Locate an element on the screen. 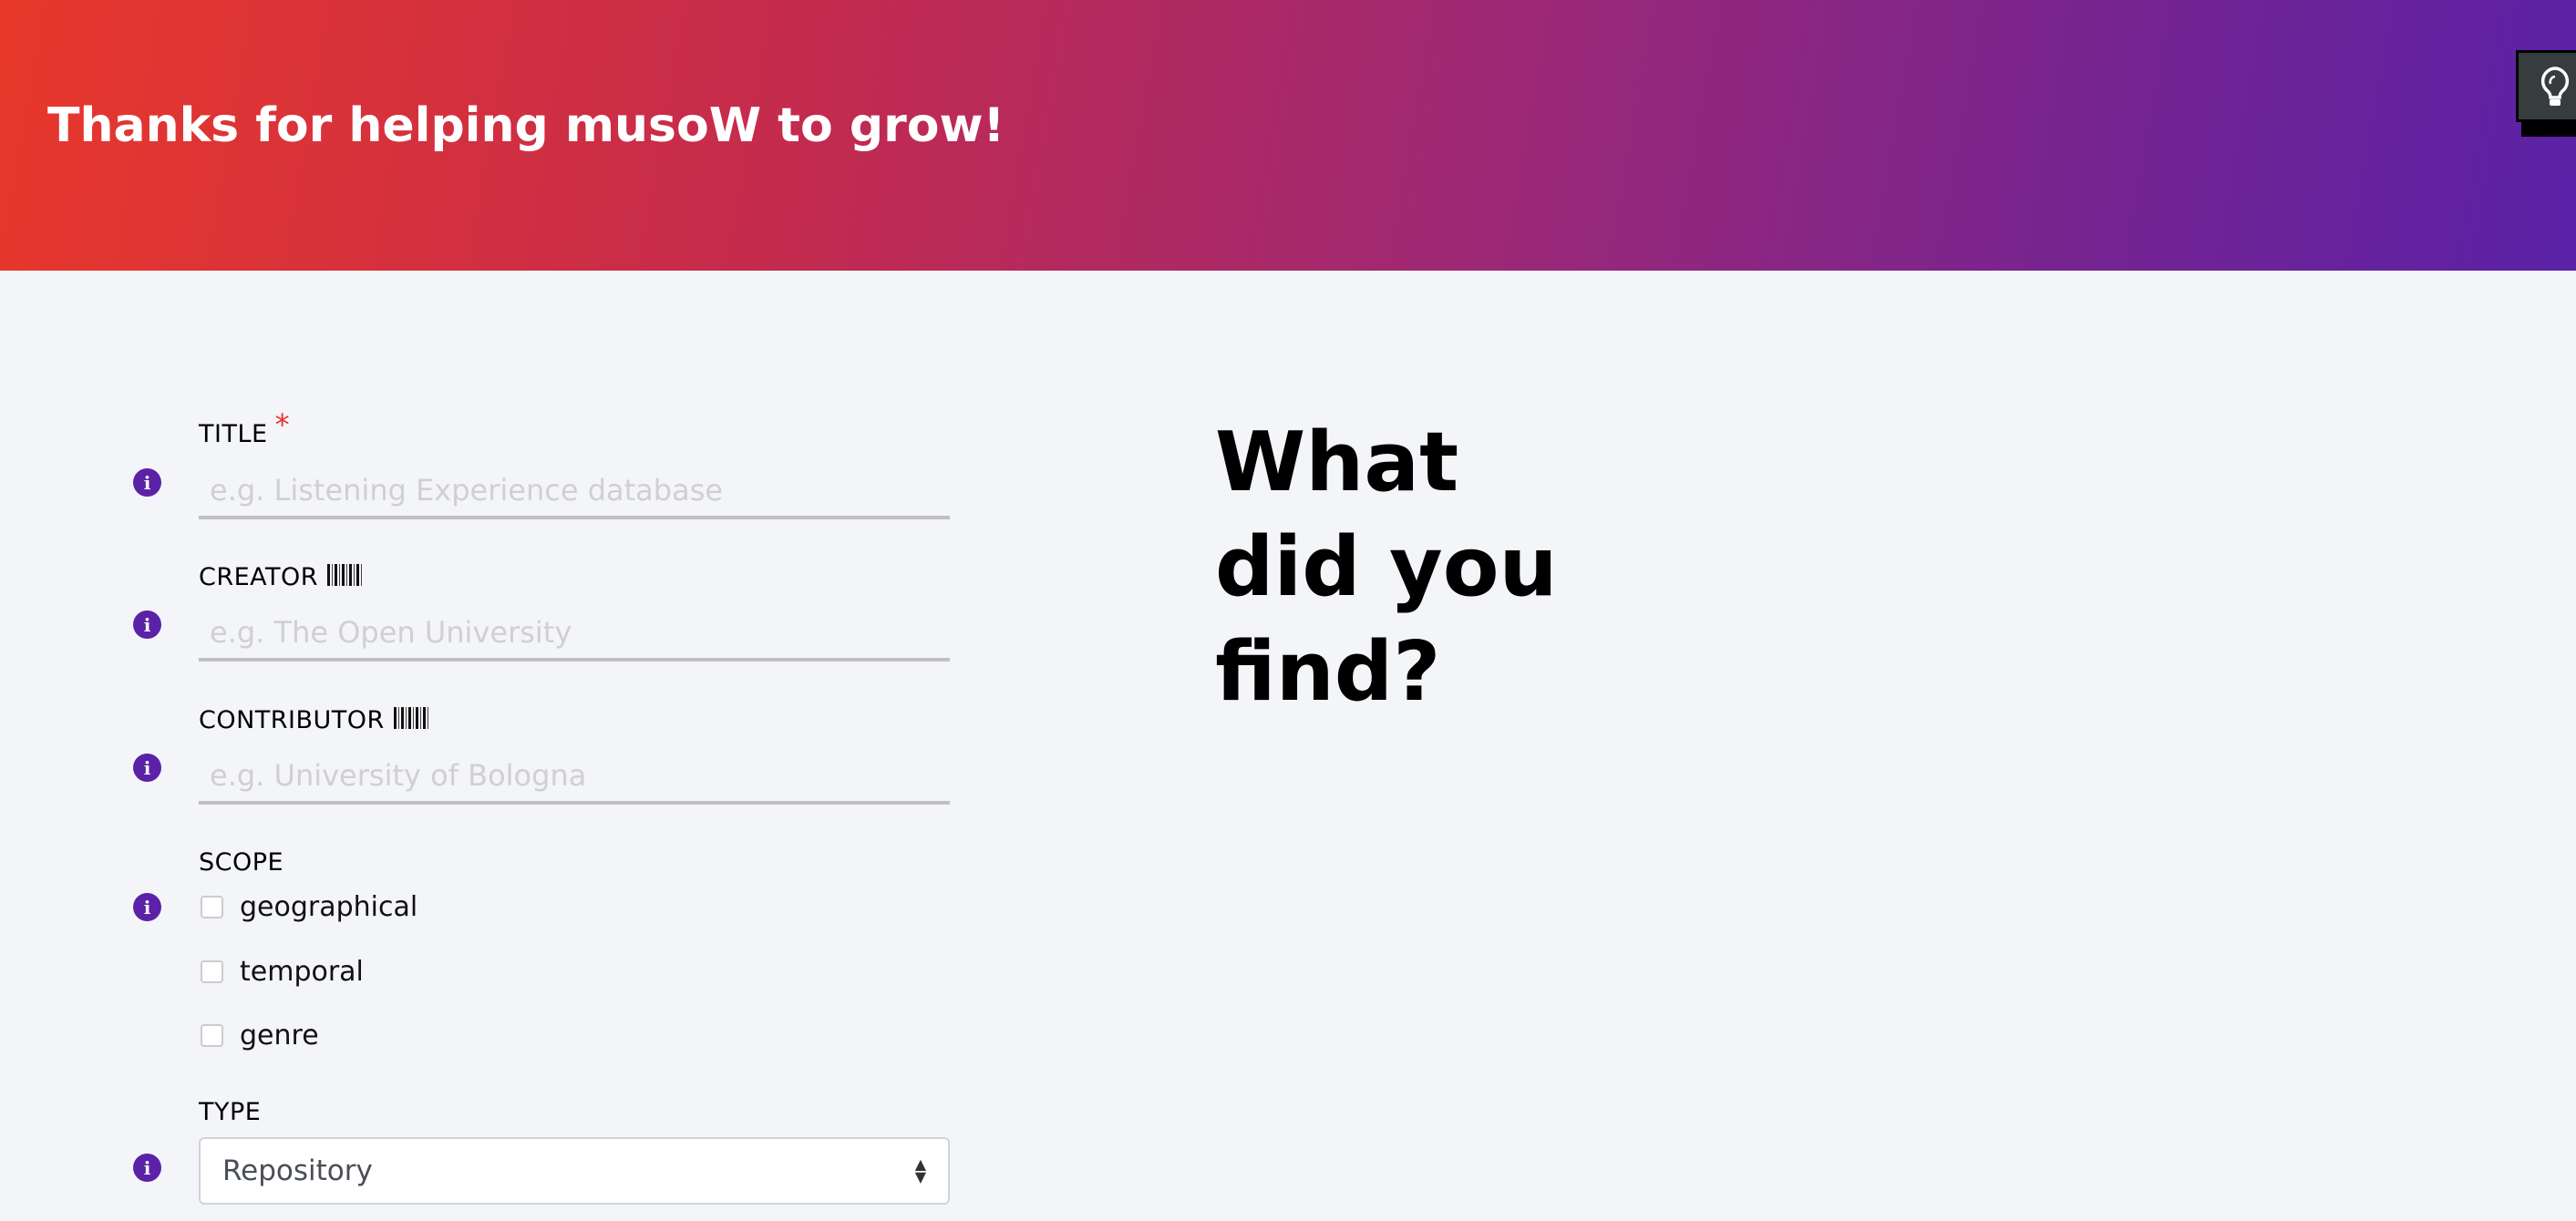 This screenshot has height=1221, width=2576. contributor-label: CONTRIBUTOR is located at coordinates (314, 720).